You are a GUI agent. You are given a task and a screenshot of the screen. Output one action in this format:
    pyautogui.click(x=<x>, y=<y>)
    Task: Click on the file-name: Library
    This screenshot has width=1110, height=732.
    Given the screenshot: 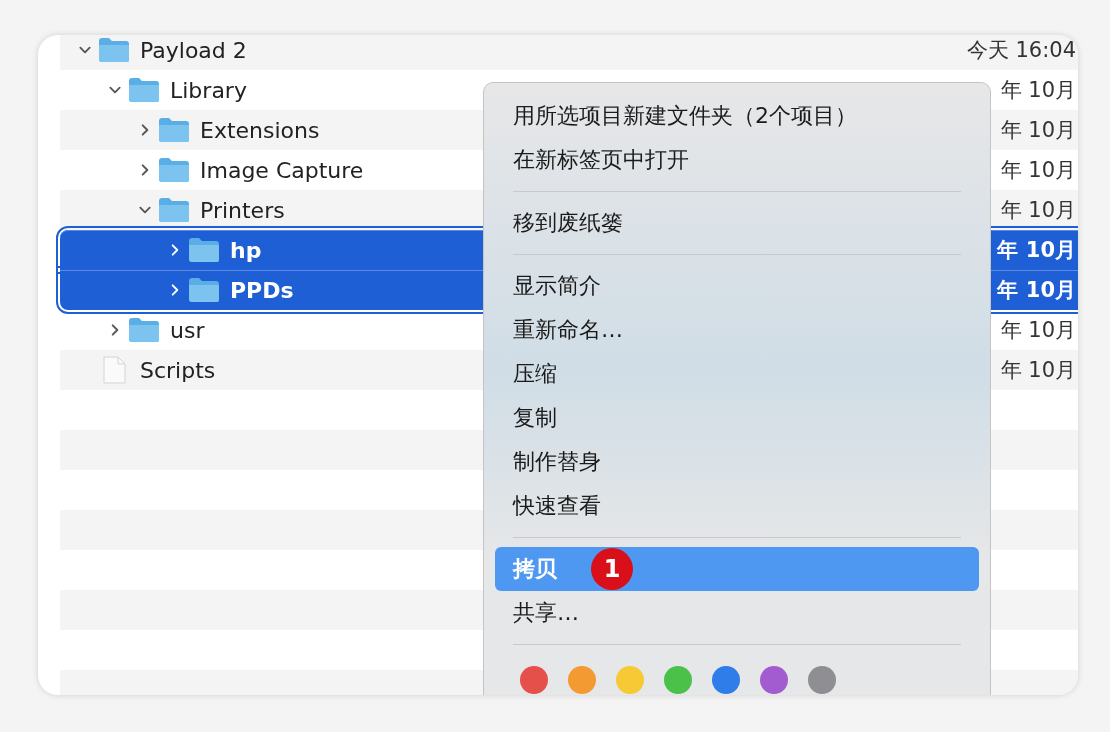 What is the action you would take?
    pyautogui.click(x=208, y=90)
    